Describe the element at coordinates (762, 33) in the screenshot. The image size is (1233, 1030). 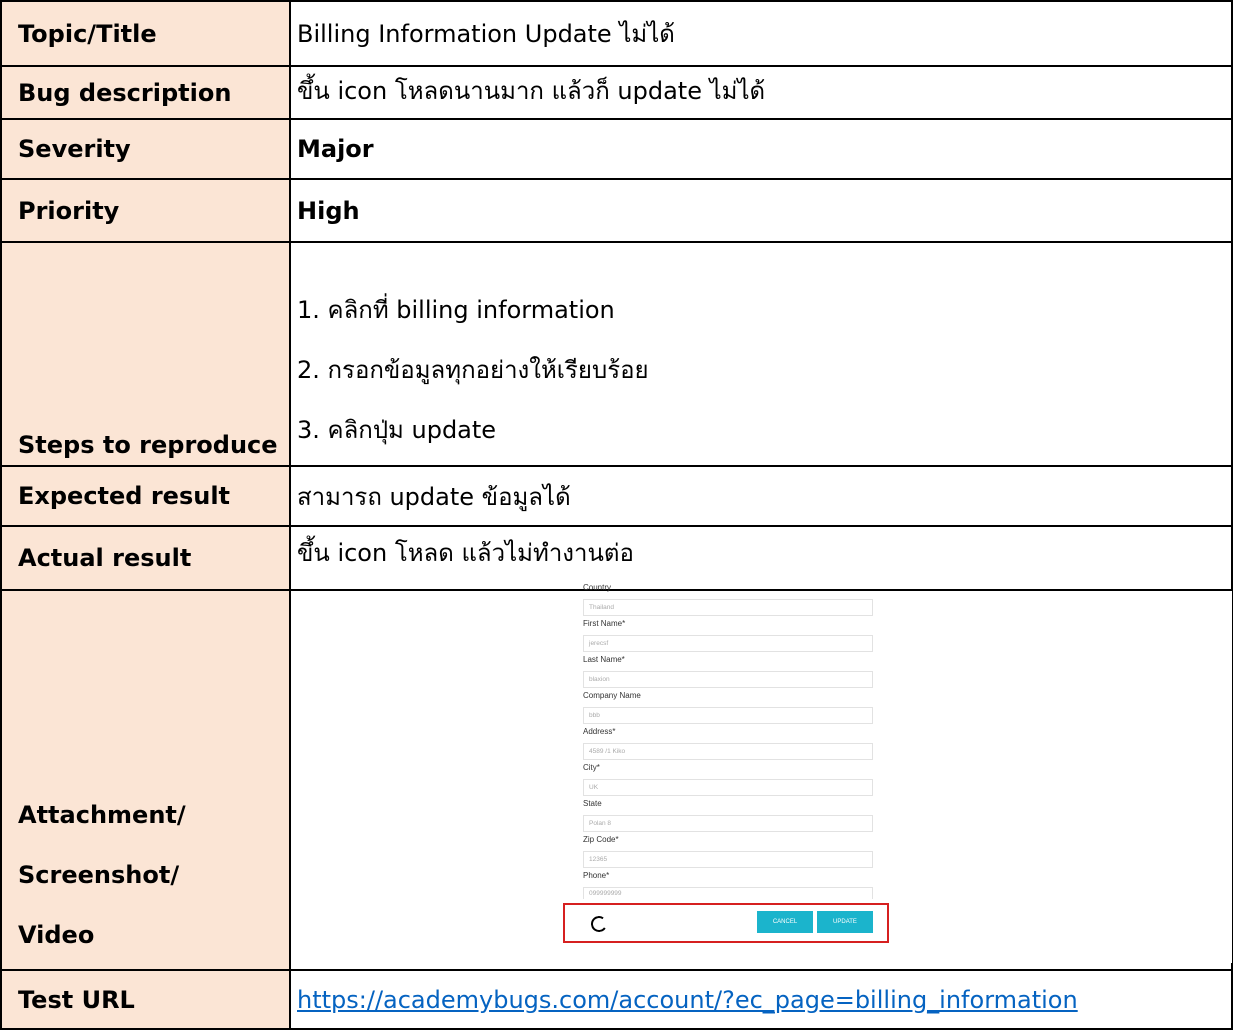
I see `topic-value: Billing Information Update ไม่ได้` at that location.